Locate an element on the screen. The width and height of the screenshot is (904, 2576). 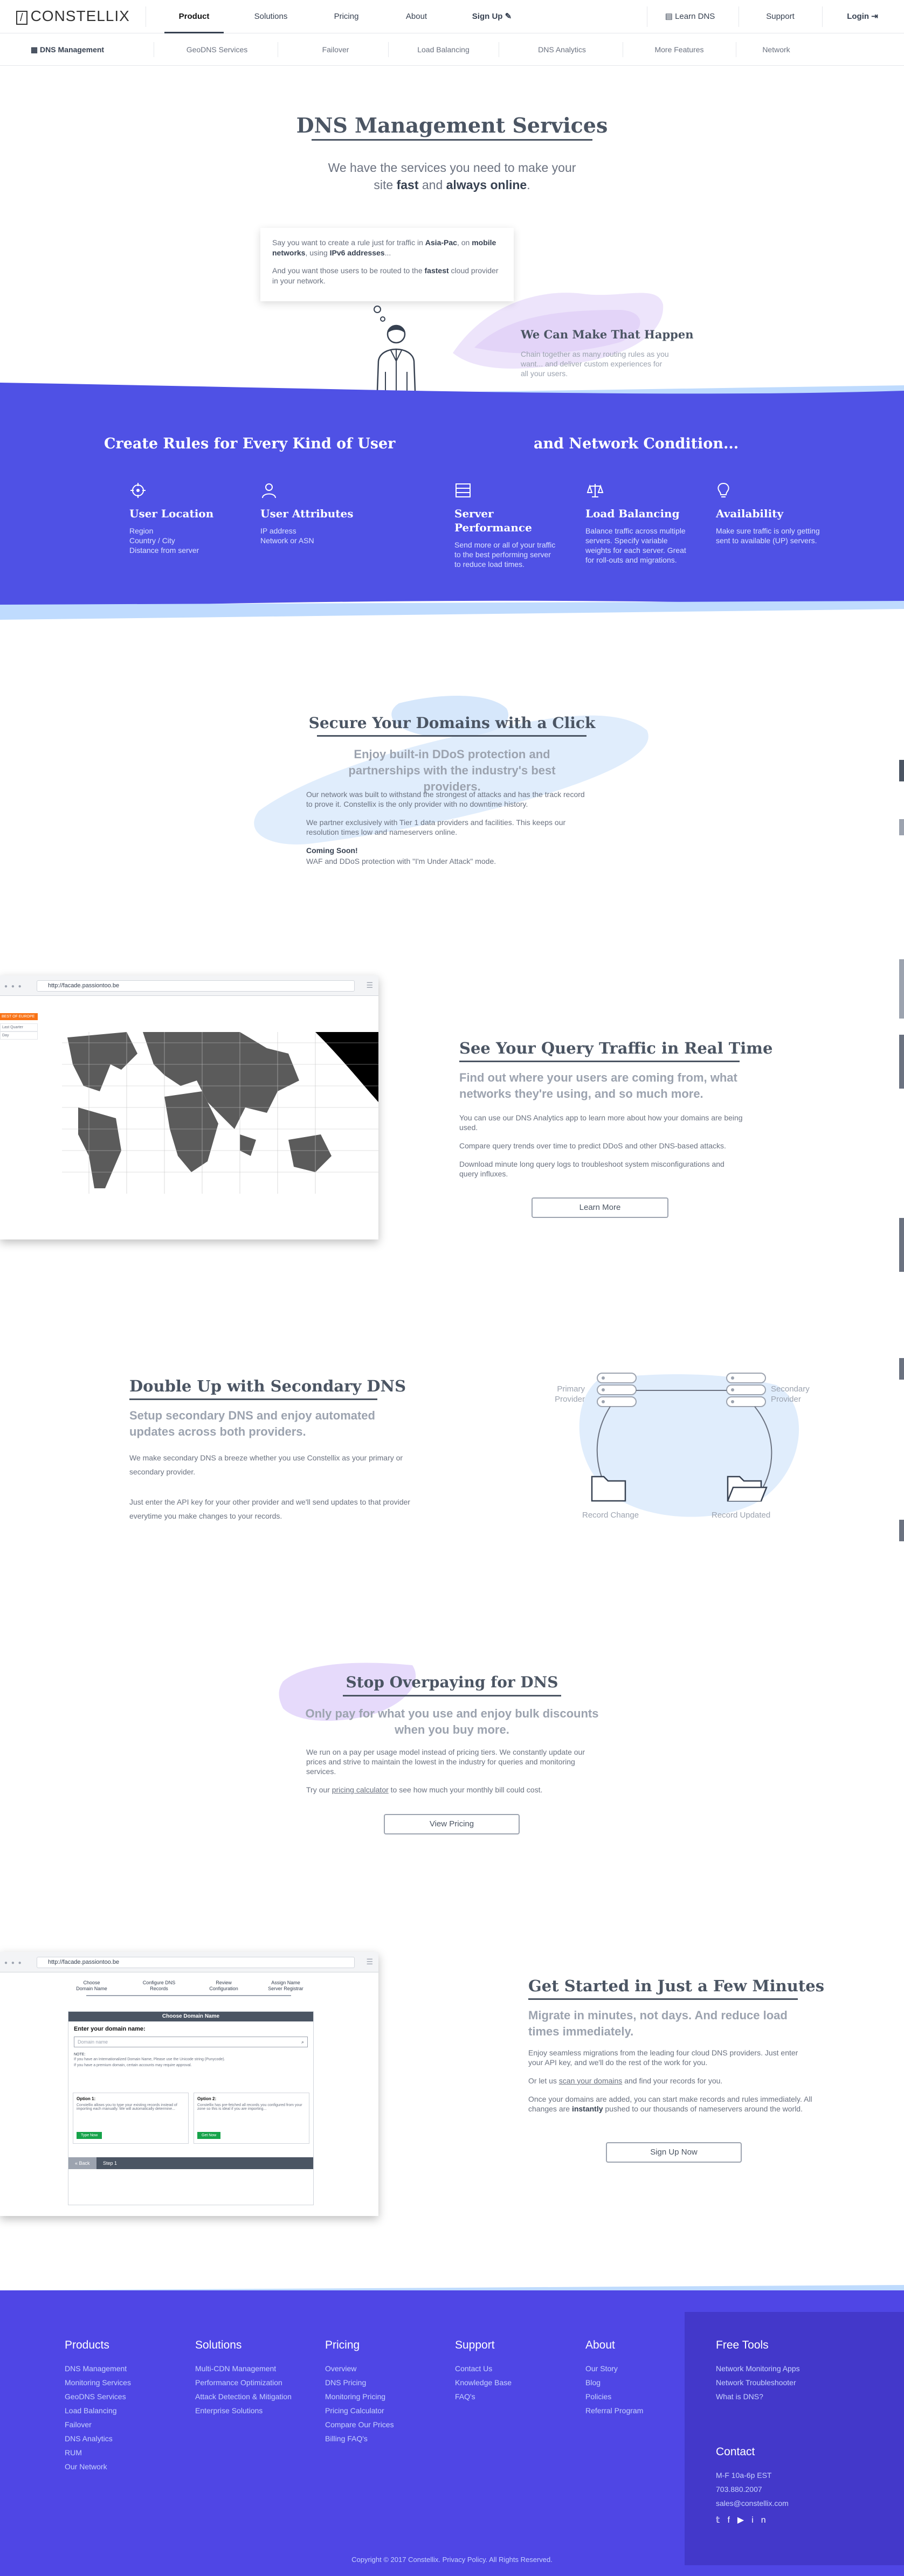
footer-link: Our Story is located at coordinates (614, 2369).